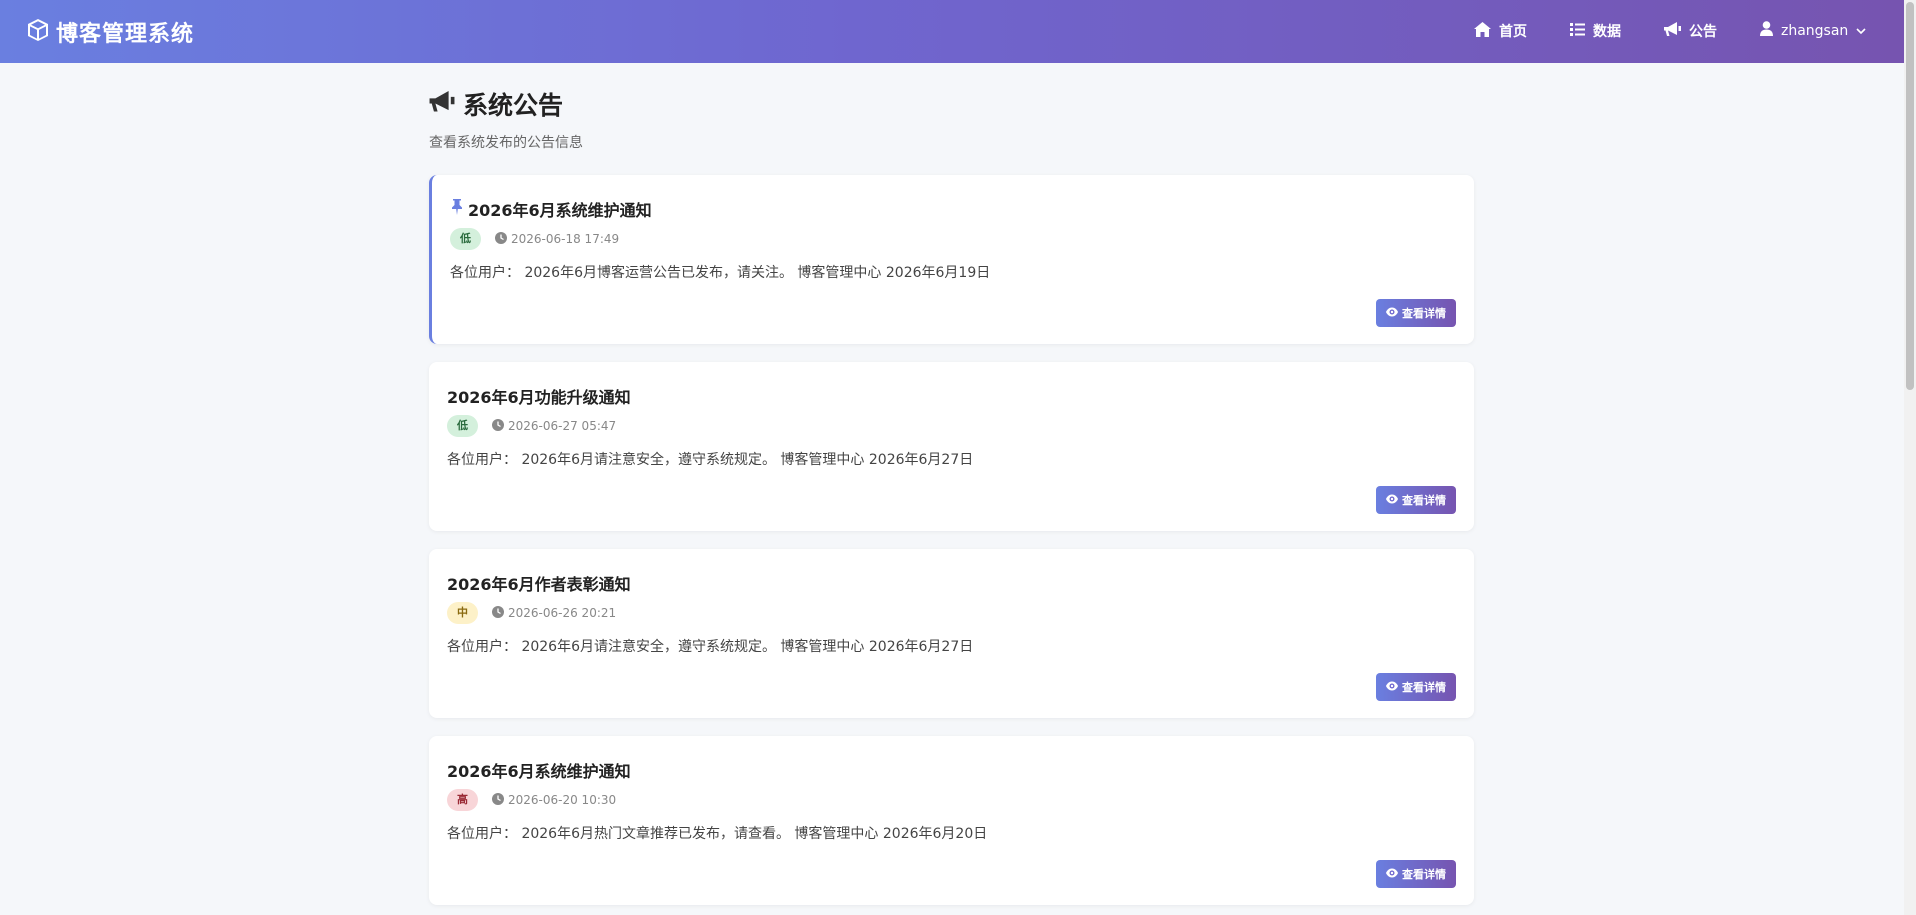  I want to click on announcement-meta: 高 2026-06-20 10:30, so click(531, 800).